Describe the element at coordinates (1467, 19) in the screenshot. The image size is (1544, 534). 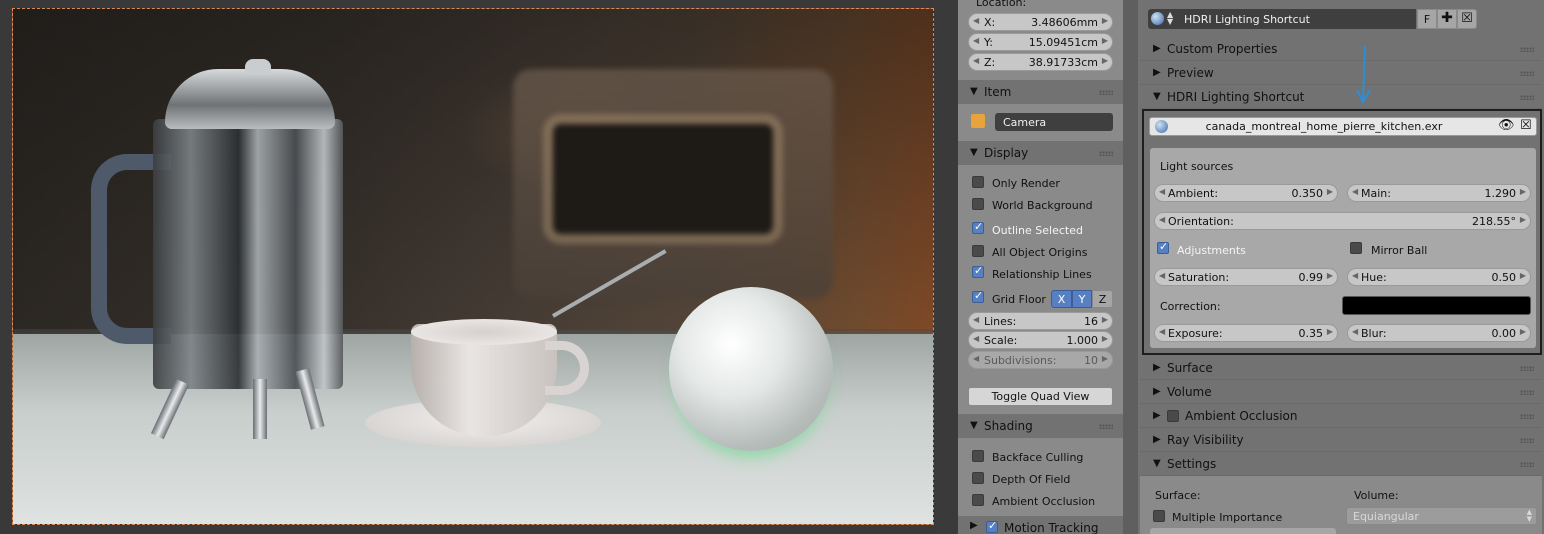
I see `unlink-world-icon: ☒` at that location.